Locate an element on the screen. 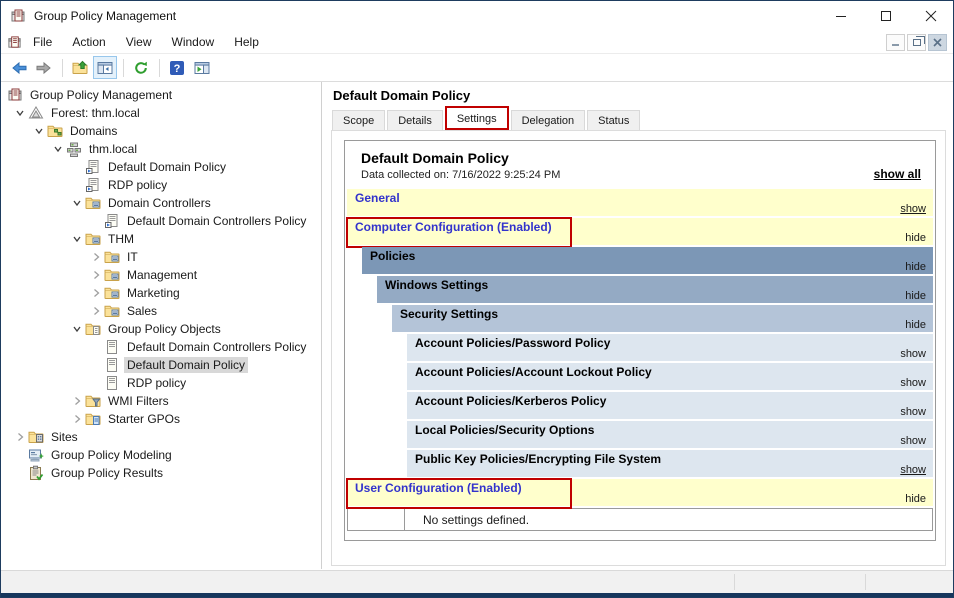 The width and height of the screenshot is (954, 598). tree-item-group-policy-objects: Group Policy Objects is located at coordinates (161, 329).